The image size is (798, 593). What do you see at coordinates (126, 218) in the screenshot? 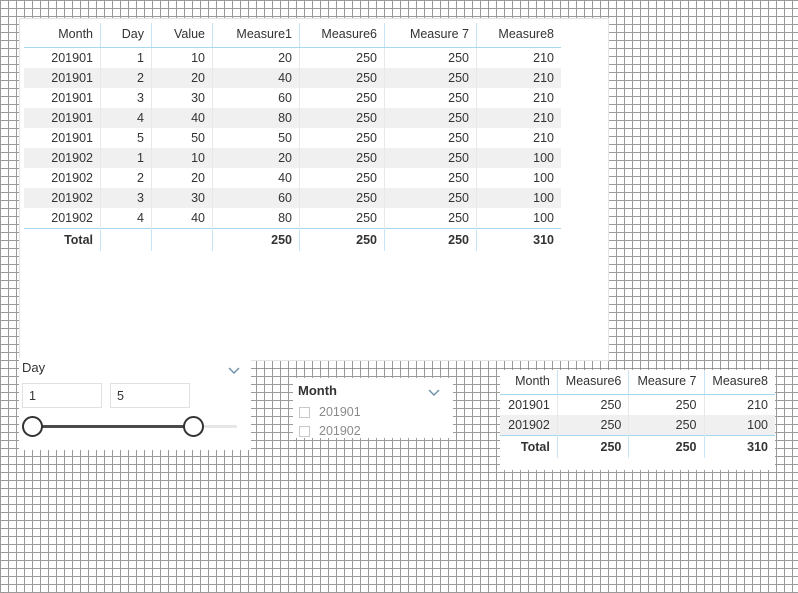
I see `cell-day: 4` at bounding box center [126, 218].